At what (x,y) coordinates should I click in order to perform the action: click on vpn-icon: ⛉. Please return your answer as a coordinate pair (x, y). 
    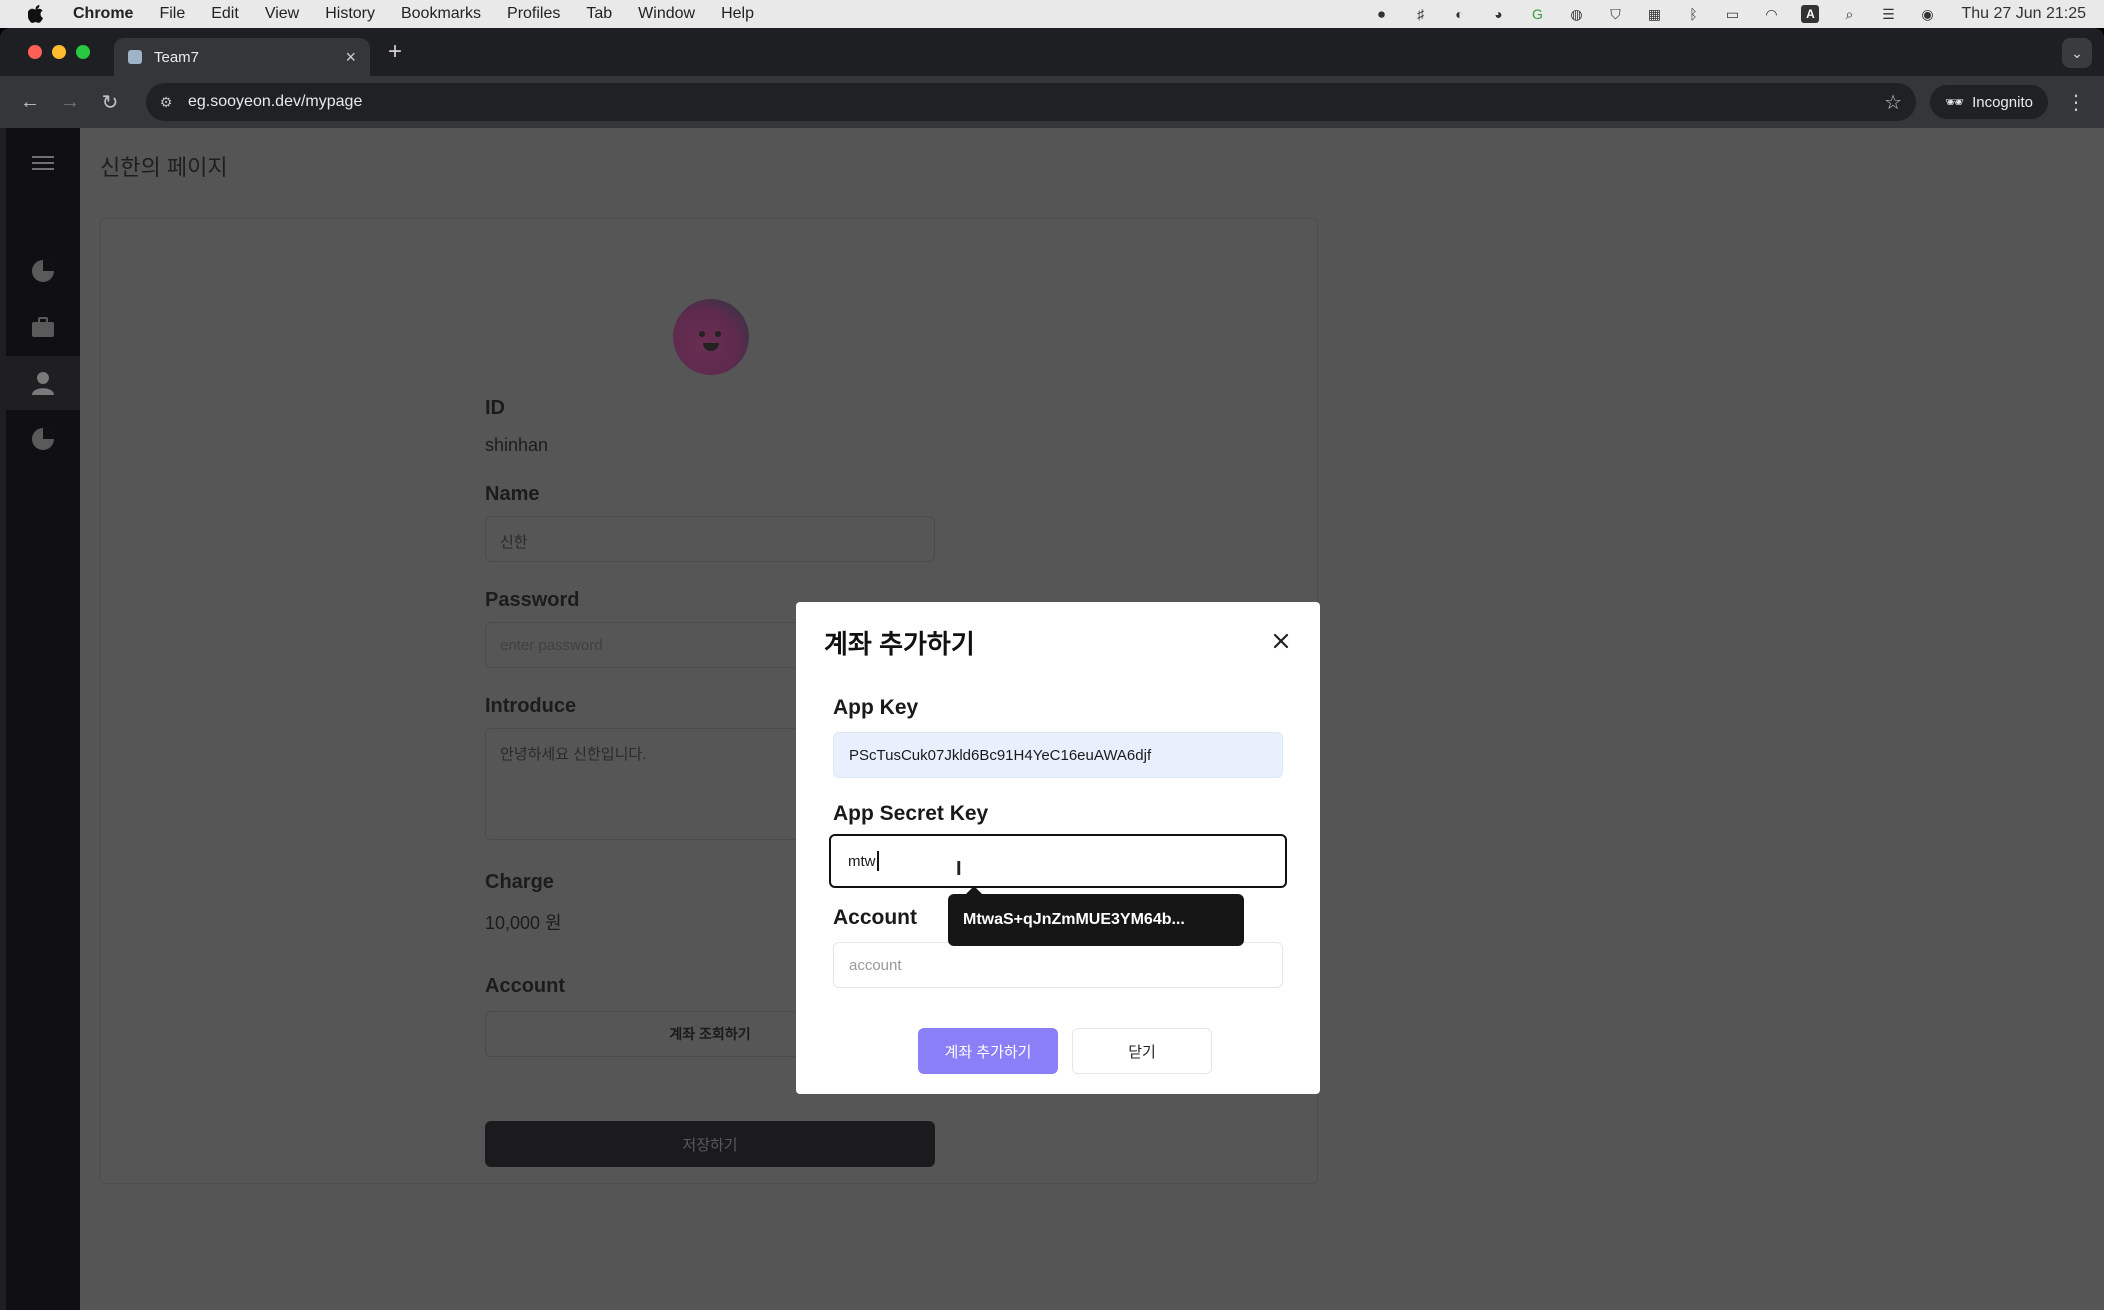
    Looking at the image, I should click on (1615, 14).